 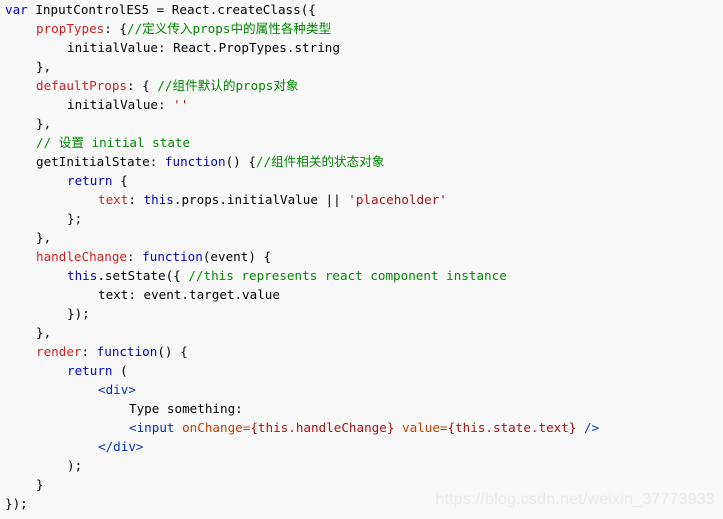 I want to click on code-line: return {, so click(x=302, y=180).